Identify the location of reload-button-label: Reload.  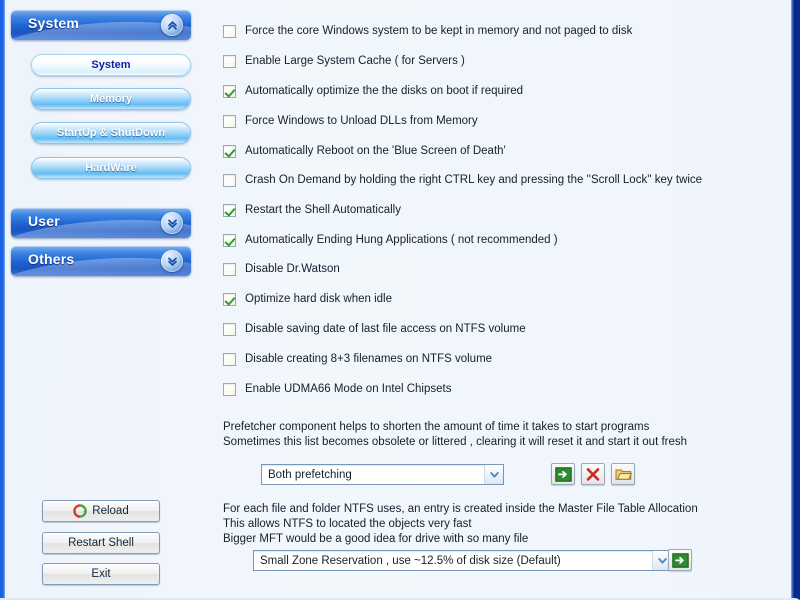
(110, 511).